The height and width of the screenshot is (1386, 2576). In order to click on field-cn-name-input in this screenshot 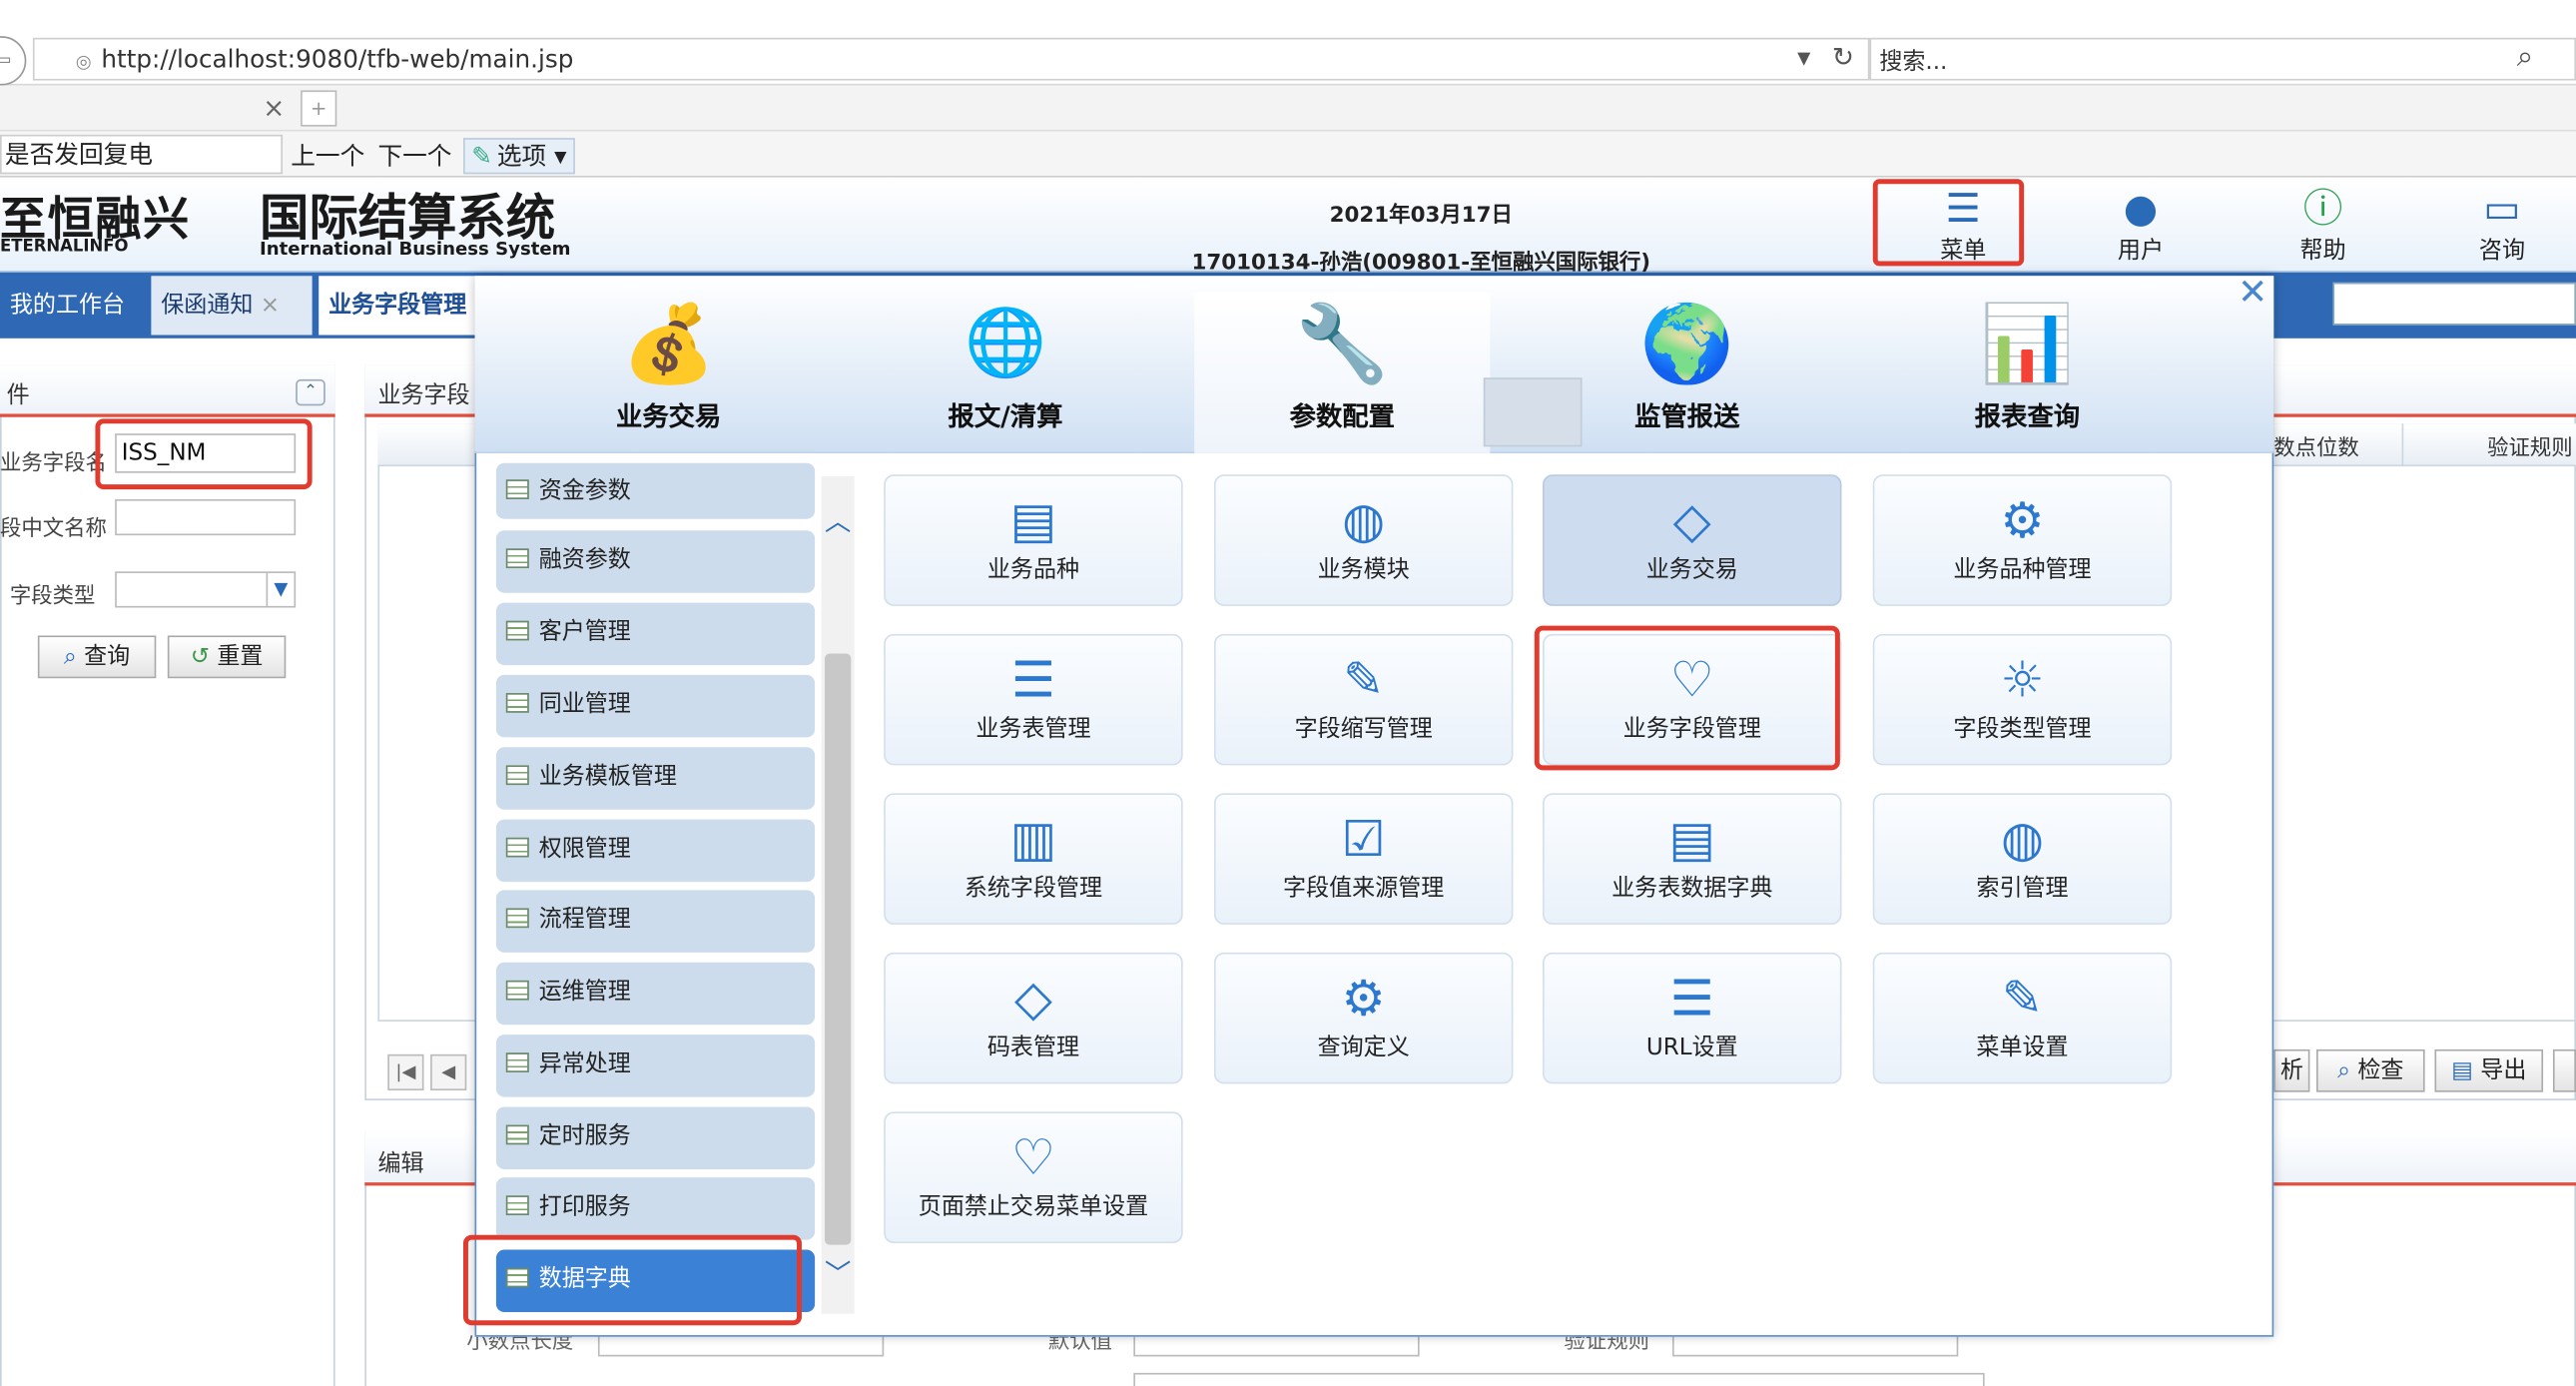, I will do `click(206, 517)`.